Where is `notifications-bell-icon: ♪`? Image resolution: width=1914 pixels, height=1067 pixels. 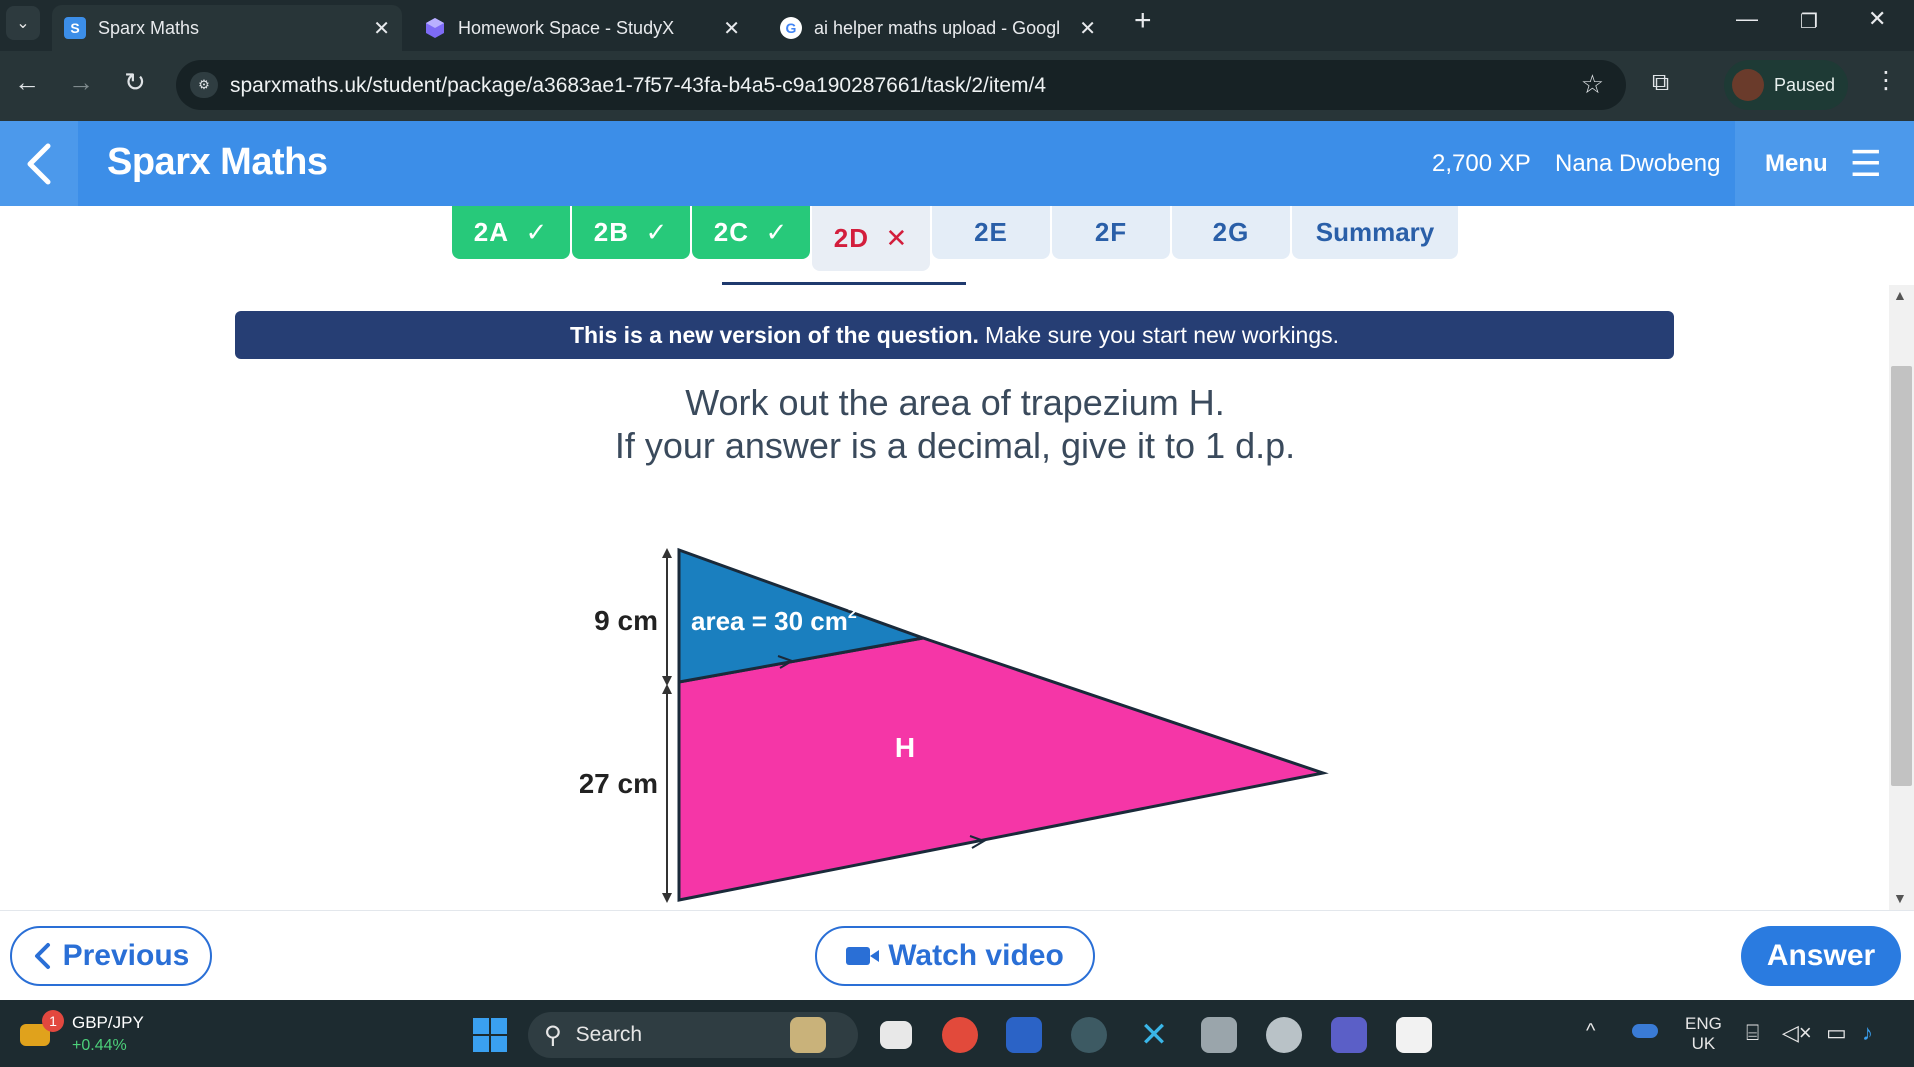
notifications-bell-icon: ♪ is located at coordinates (1867, 1033).